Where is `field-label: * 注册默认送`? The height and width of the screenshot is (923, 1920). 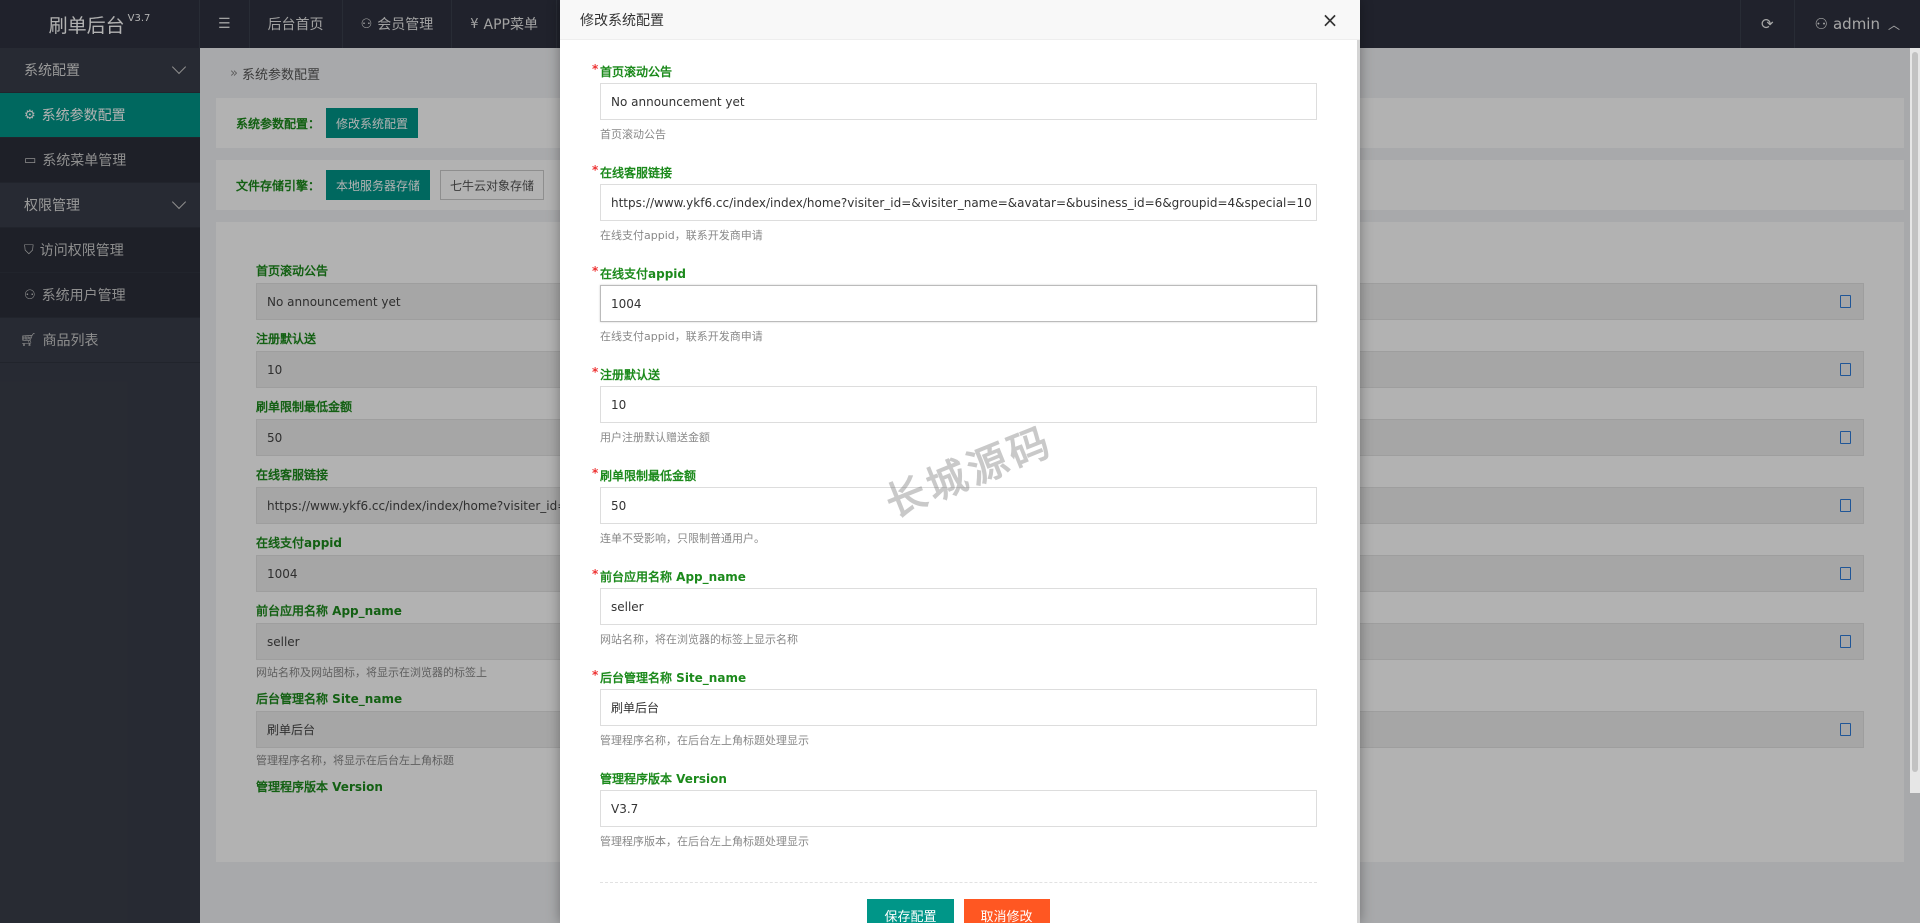
field-label: * 注册默认送 is located at coordinates (956, 374).